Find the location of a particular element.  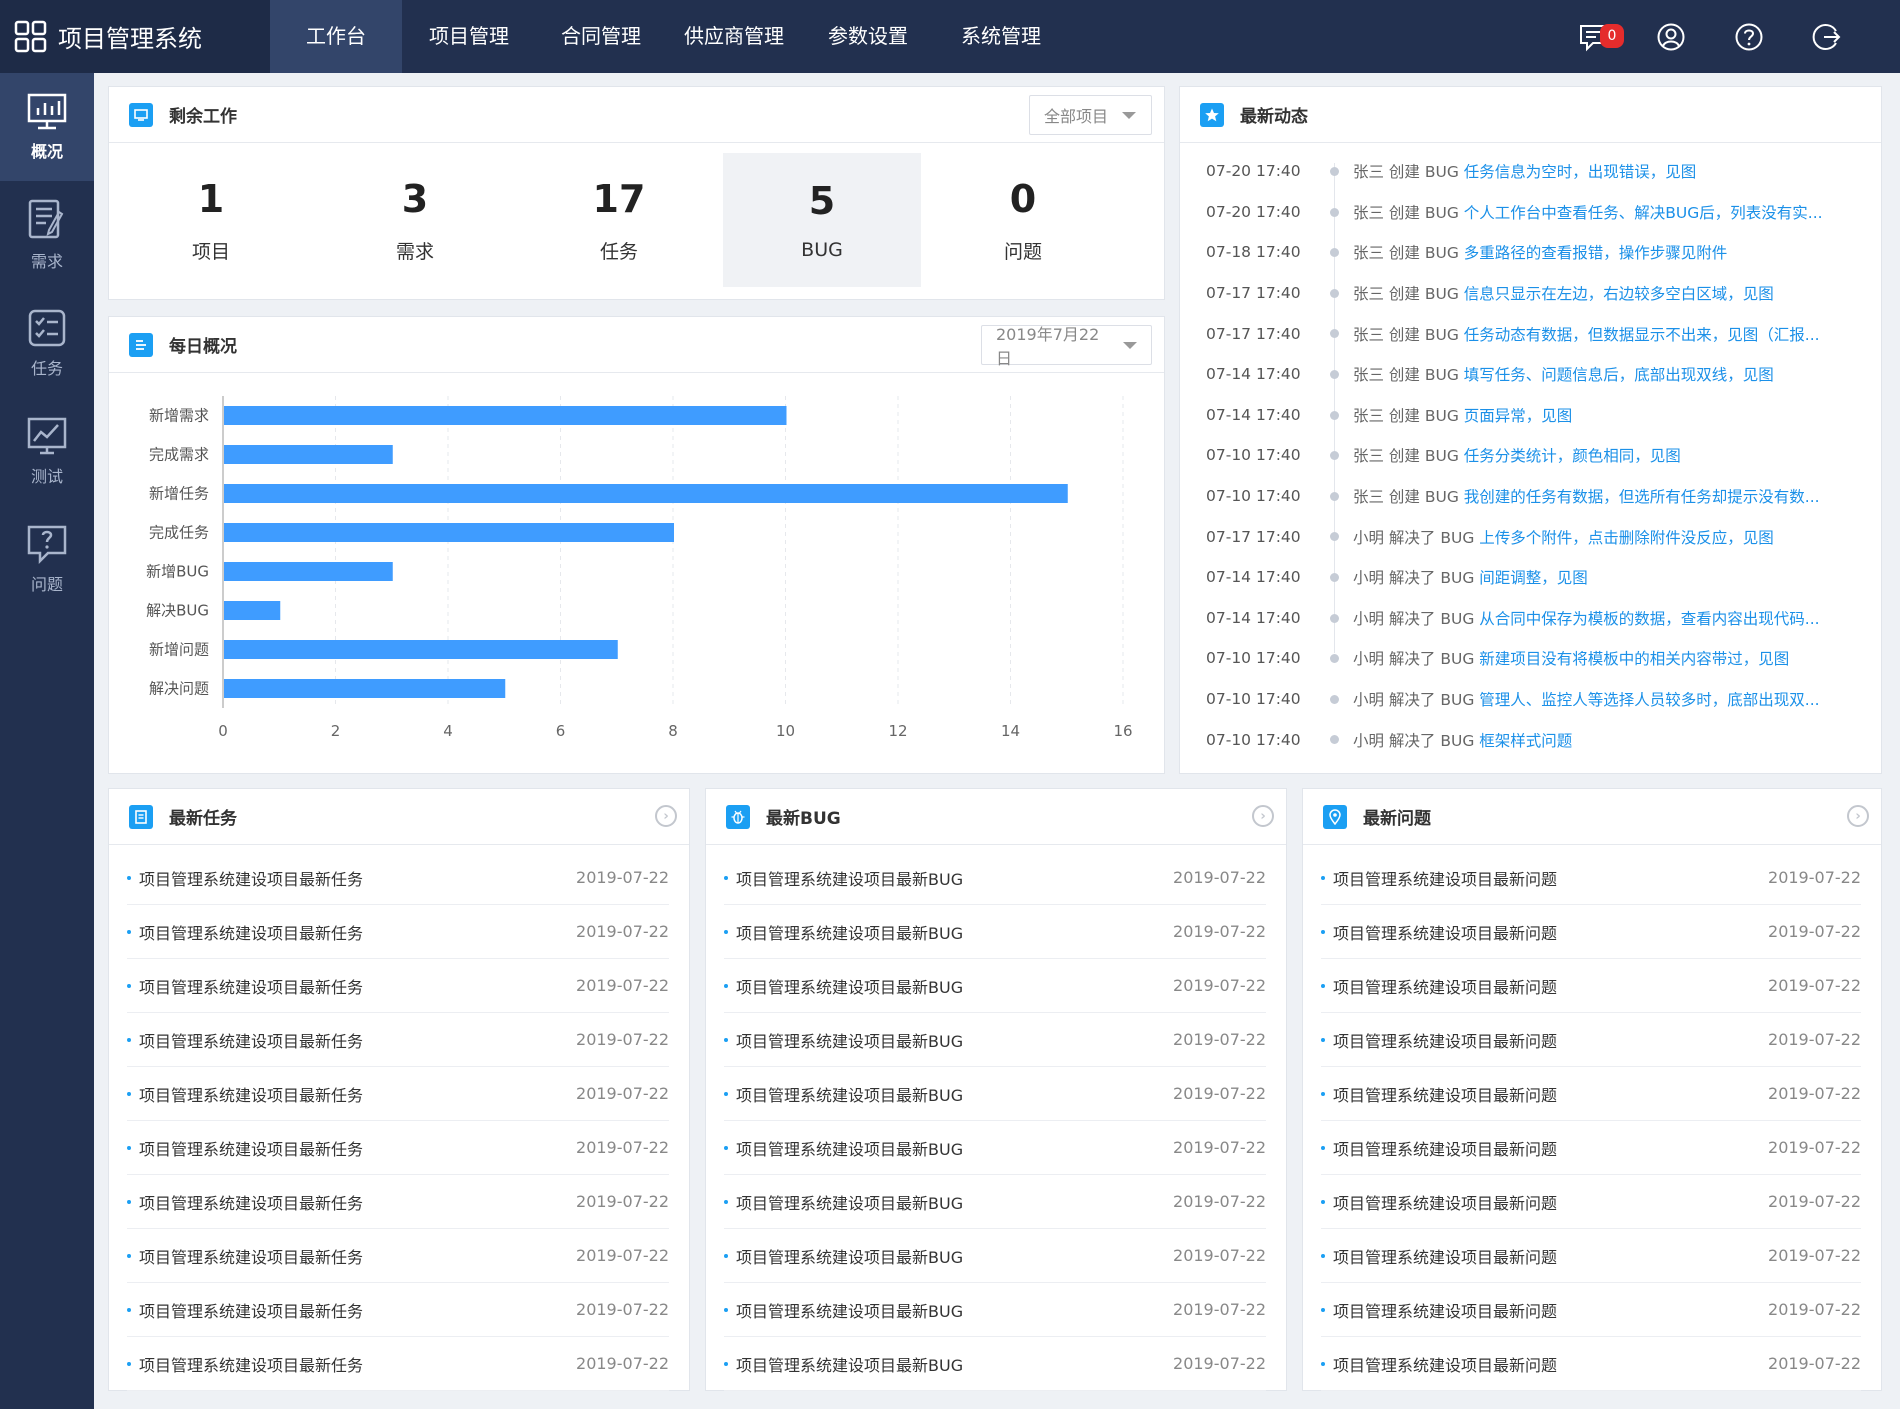

activity-link: 框架样式问题 is located at coordinates (1525, 740).